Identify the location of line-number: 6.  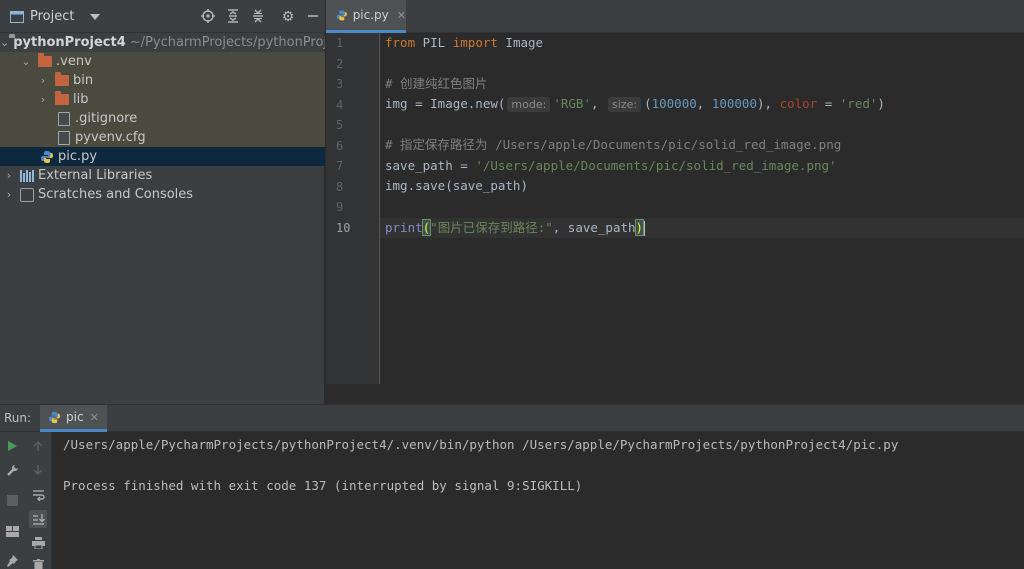
(340, 146).